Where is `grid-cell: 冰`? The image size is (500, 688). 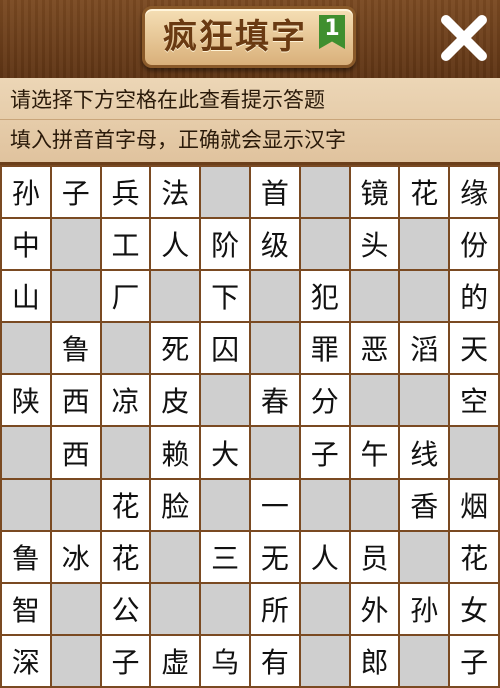 grid-cell: 冰 is located at coordinates (75, 556).